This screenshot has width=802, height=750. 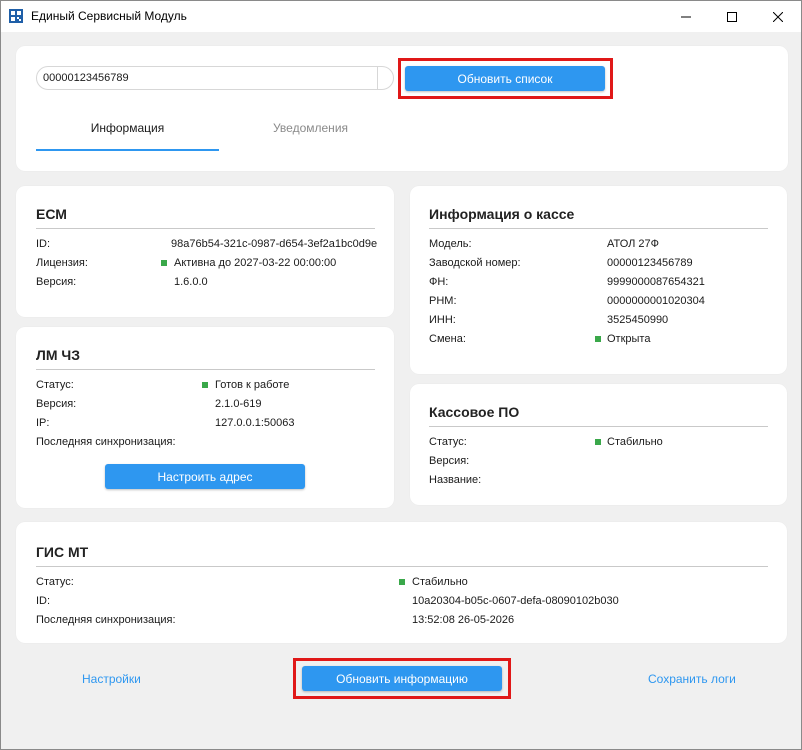 What do you see at coordinates (401, 16) in the screenshot?
I see `title-bar: Единый Сервисный Модуль` at bounding box center [401, 16].